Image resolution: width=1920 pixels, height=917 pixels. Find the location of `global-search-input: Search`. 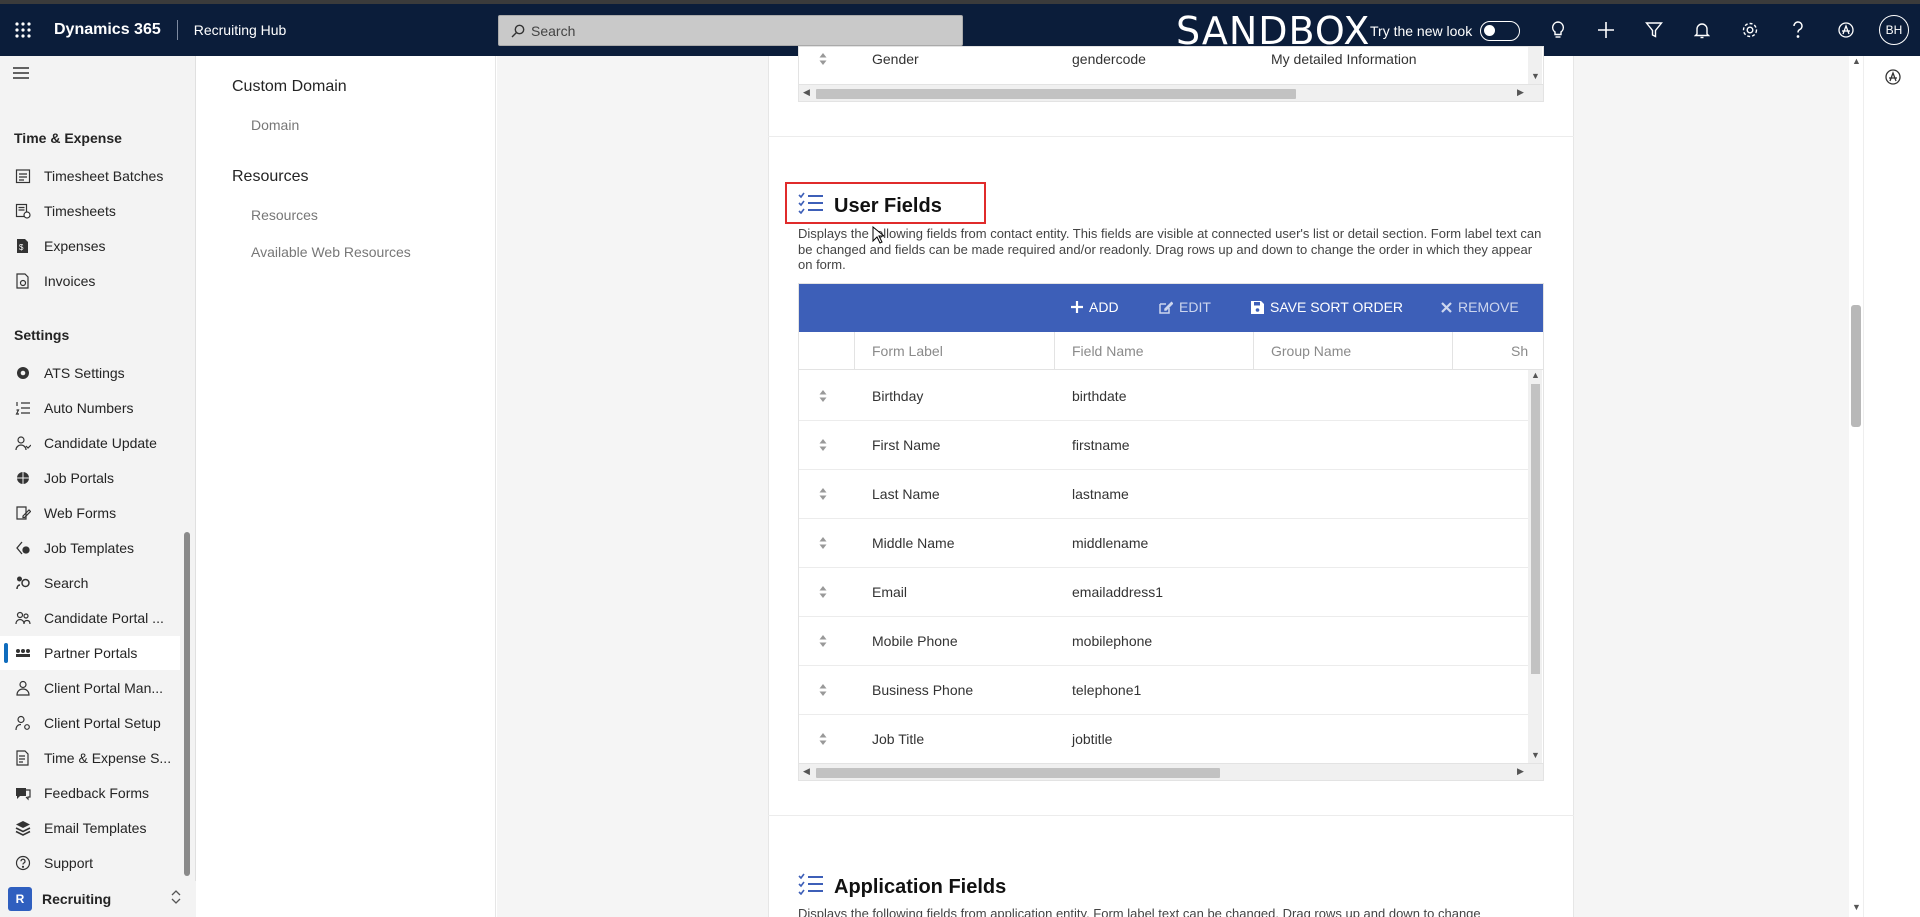

global-search-input: Search is located at coordinates (730, 30).